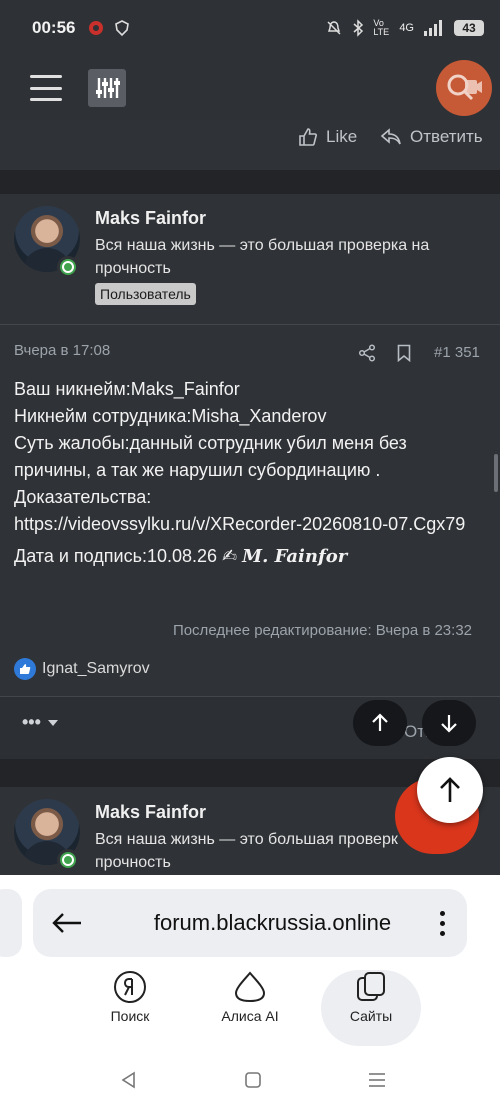 The width and height of the screenshot is (500, 1111). What do you see at coordinates (46, 88) in the screenshot?
I see `hamburger-icon` at bounding box center [46, 88].